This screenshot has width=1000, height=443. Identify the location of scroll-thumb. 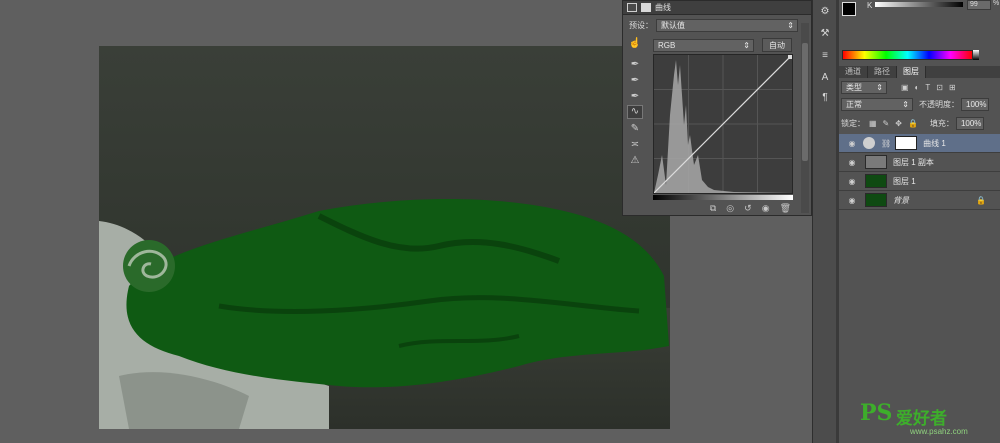
(805, 102).